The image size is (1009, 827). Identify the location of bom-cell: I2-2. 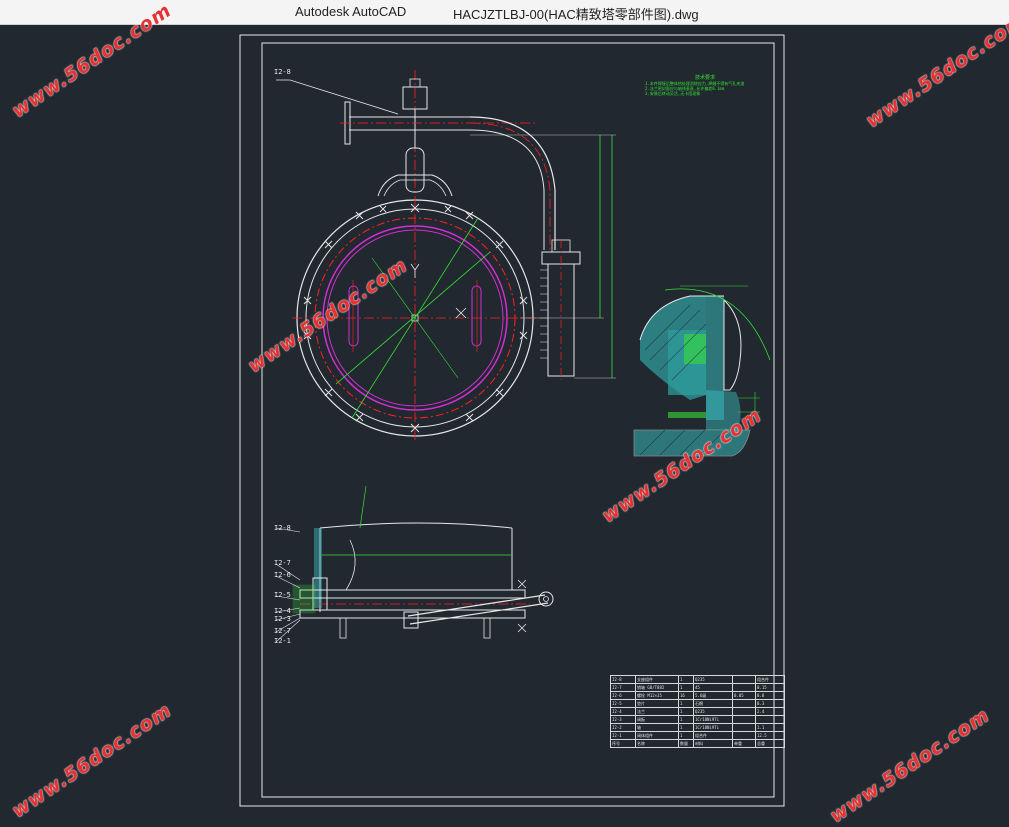
(623, 727).